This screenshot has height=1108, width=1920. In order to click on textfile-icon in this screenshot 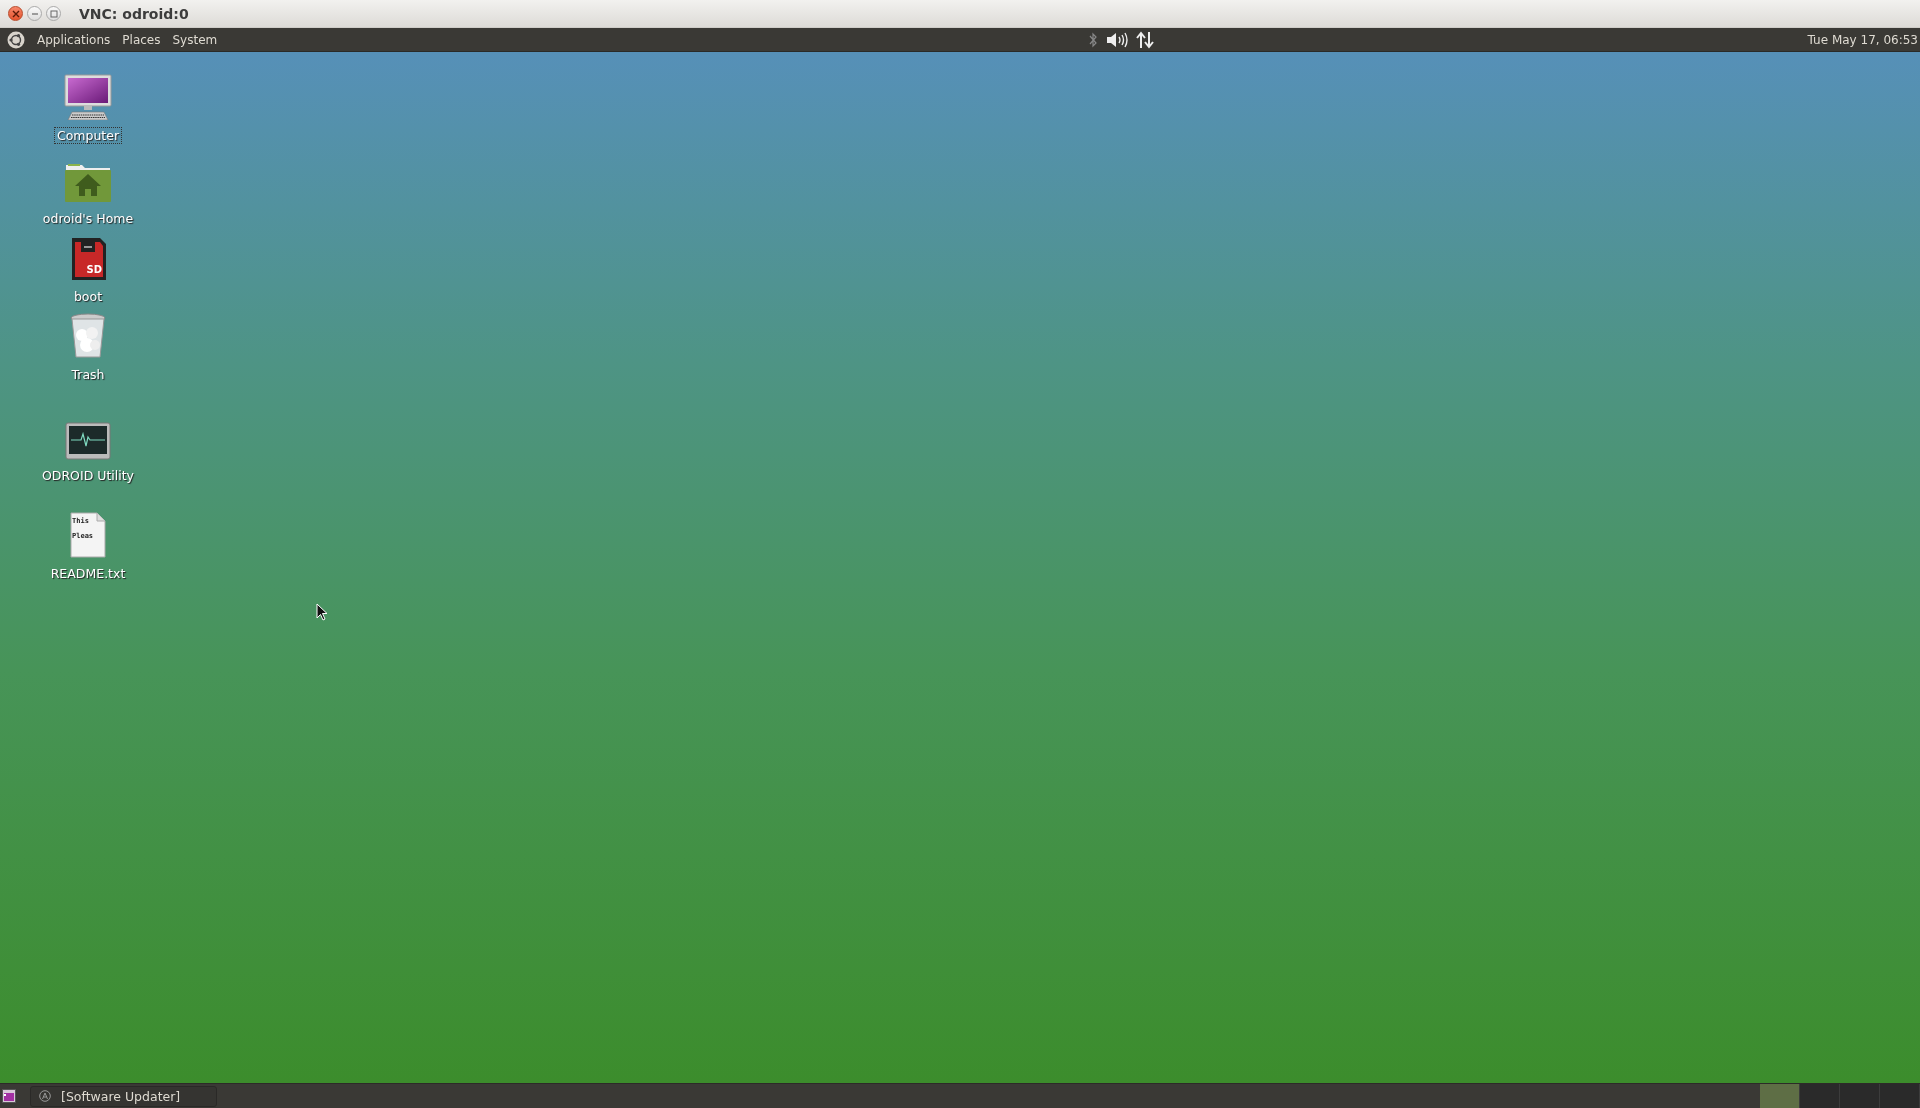, I will do `click(88, 535)`.